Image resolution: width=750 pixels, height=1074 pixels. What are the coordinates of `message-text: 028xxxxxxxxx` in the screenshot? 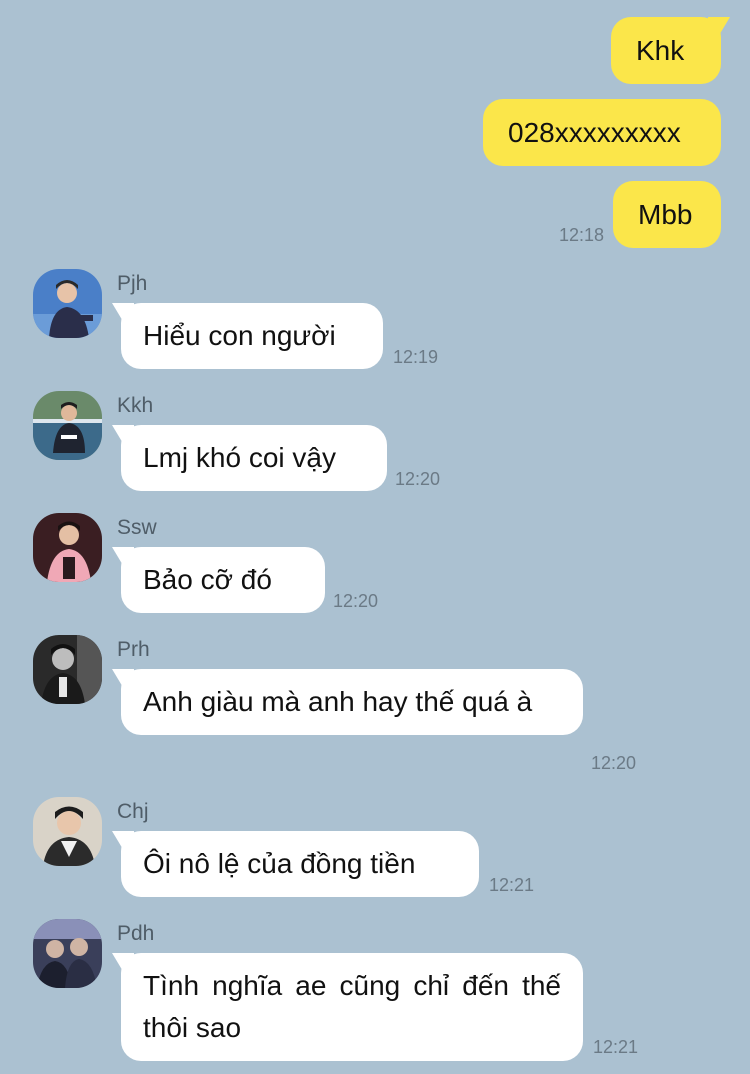 It's located at (594, 132).